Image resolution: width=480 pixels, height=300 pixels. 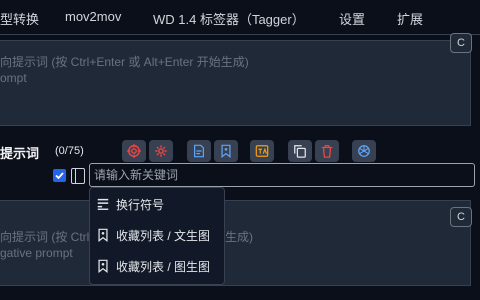 I want to click on menu-item-newline: 换行符号, so click(x=157, y=204).